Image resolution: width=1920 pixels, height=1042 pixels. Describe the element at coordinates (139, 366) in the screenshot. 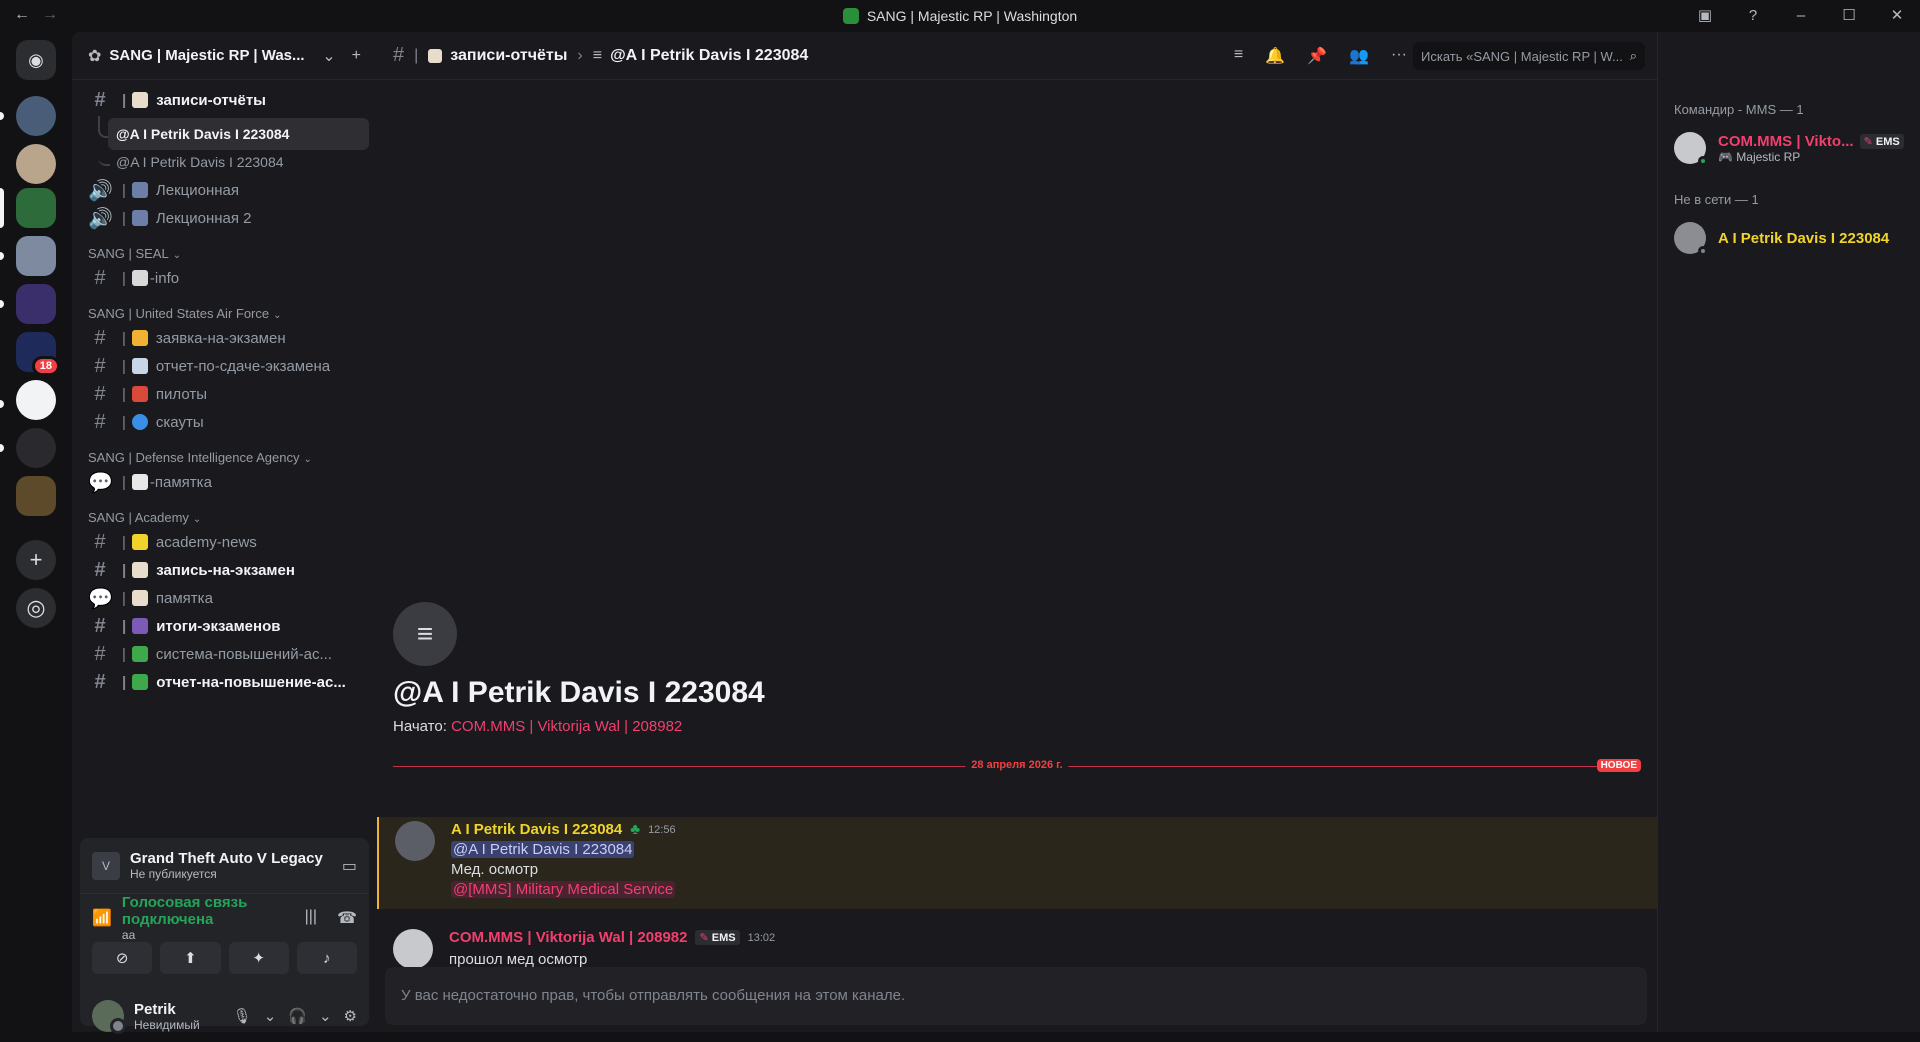

I see `chart-icon` at that location.